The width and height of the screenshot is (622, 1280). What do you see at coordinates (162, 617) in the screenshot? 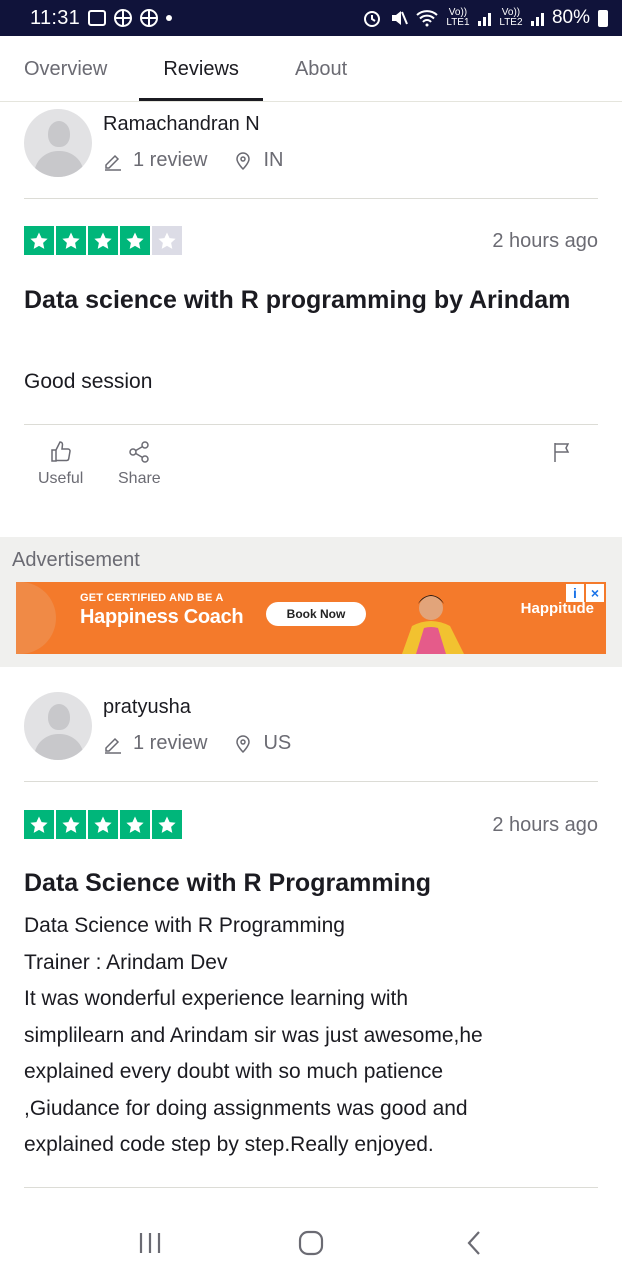
I see `ad-headline: Happiness Coach` at bounding box center [162, 617].